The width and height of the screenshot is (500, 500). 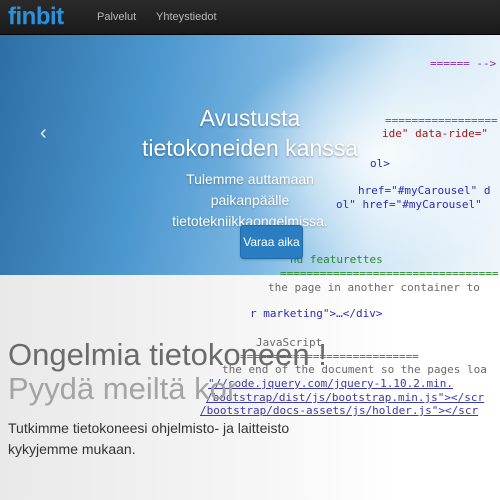 I want to click on code-overlay-line: ol>, so click(x=380, y=163).